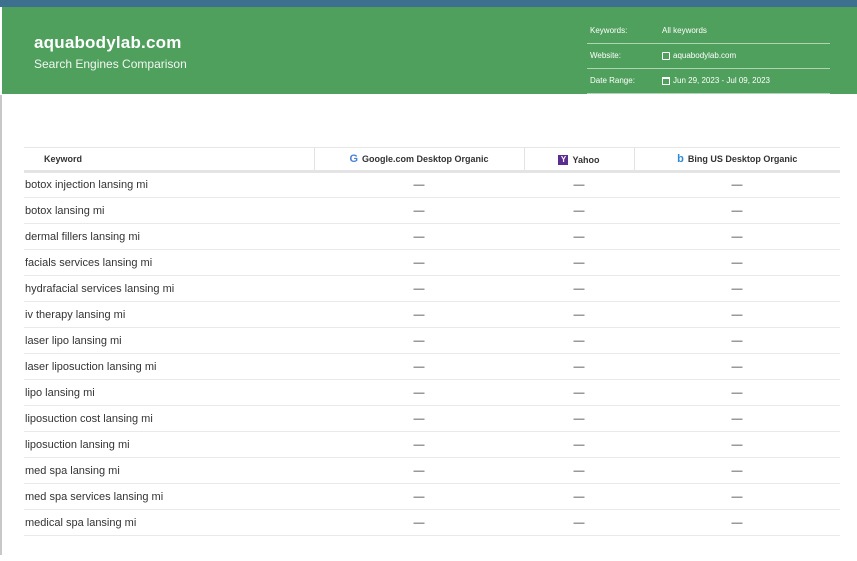 Image resolution: width=857 pixels, height=561 pixels. Describe the element at coordinates (169, 496) in the screenshot. I see `keyword-cell: med spa services lansing mi` at that location.